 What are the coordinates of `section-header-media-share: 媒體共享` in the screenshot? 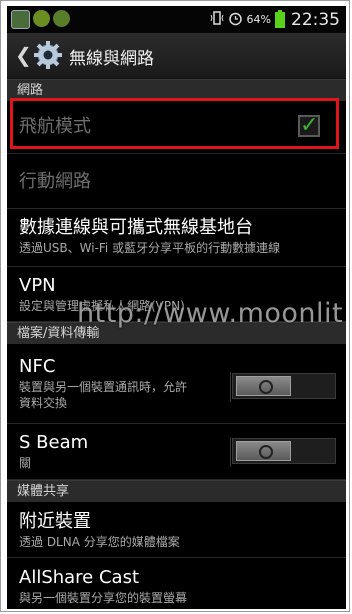 It's located at (176, 491).